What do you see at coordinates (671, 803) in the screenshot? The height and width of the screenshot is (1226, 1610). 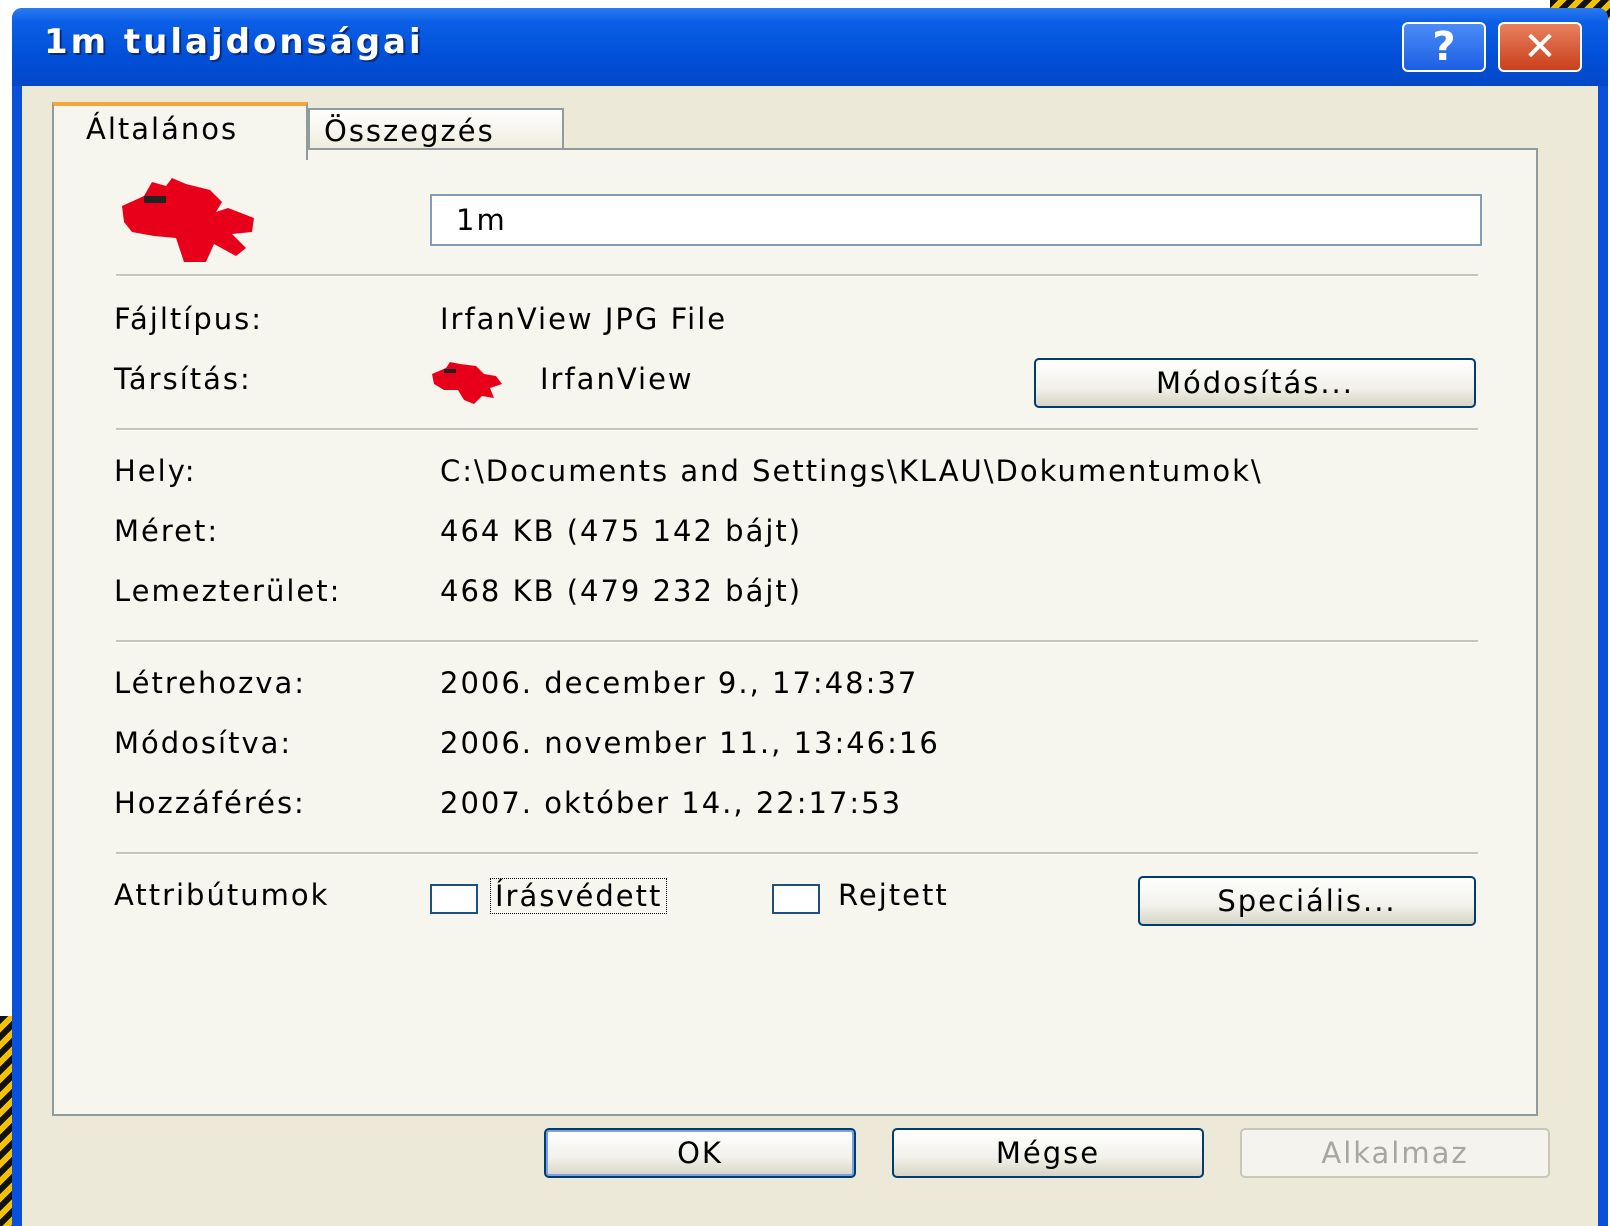 I see `accessed-value: 2007. október 14., 22:17:53` at bounding box center [671, 803].